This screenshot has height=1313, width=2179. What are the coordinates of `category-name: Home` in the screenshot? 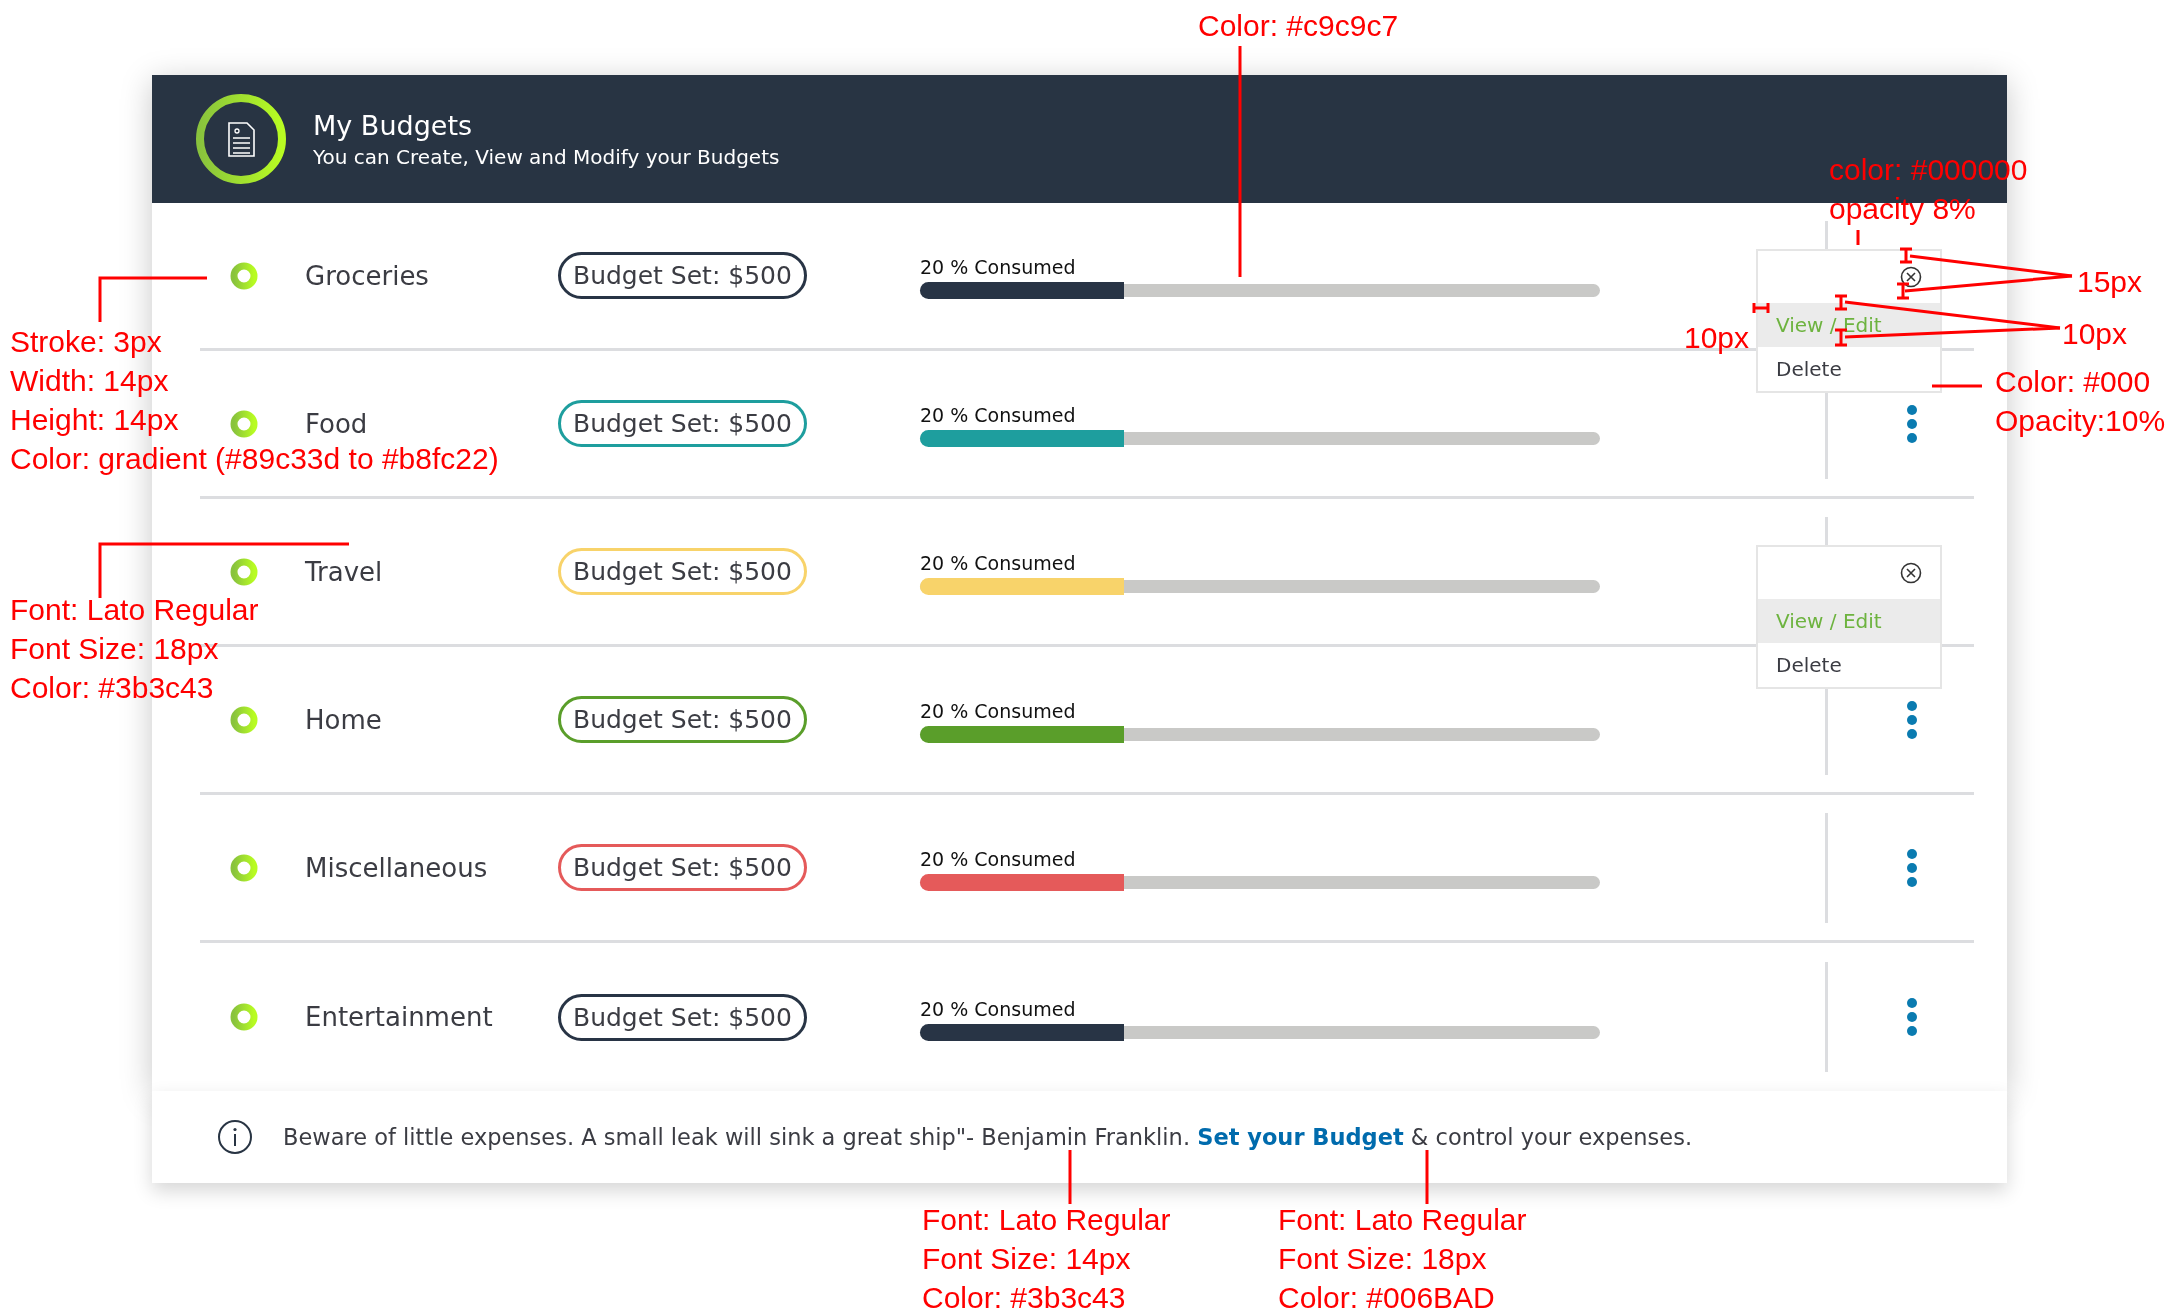 It's located at (344, 719).